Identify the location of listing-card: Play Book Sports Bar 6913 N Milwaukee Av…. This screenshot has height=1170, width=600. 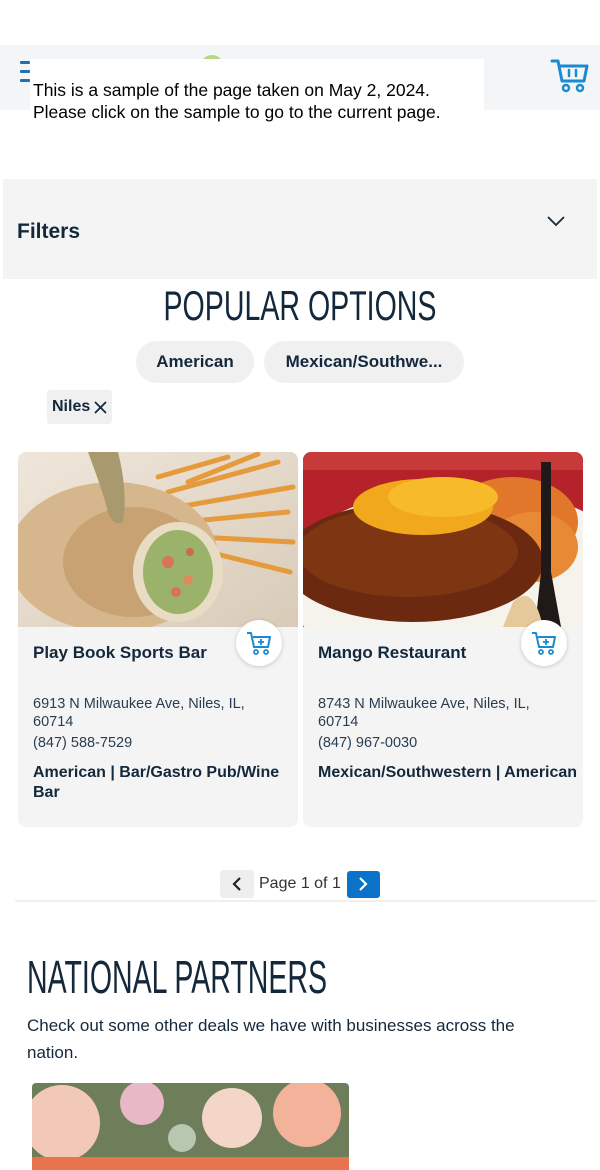
(158, 639).